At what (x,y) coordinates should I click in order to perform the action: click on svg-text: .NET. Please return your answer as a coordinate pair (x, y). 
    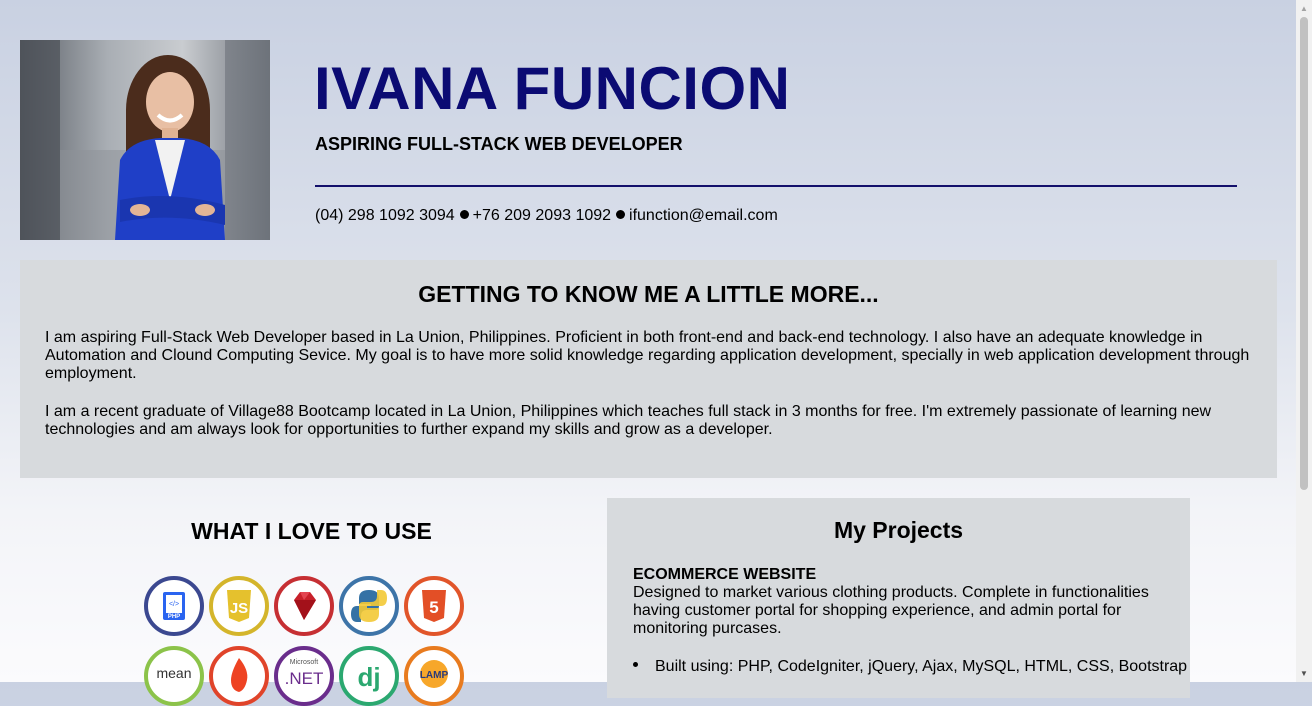
    Looking at the image, I should click on (304, 678).